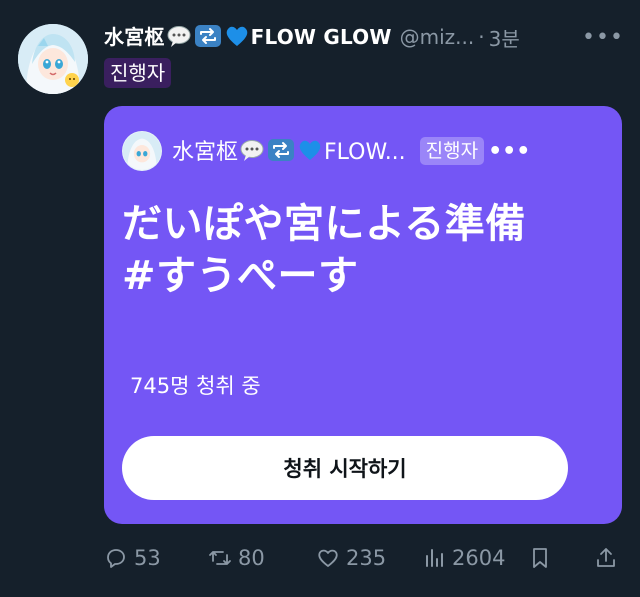  What do you see at coordinates (345, 468) in the screenshot?
I see `start-listening-button: 청취 시작하기` at bounding box center [345, 468].